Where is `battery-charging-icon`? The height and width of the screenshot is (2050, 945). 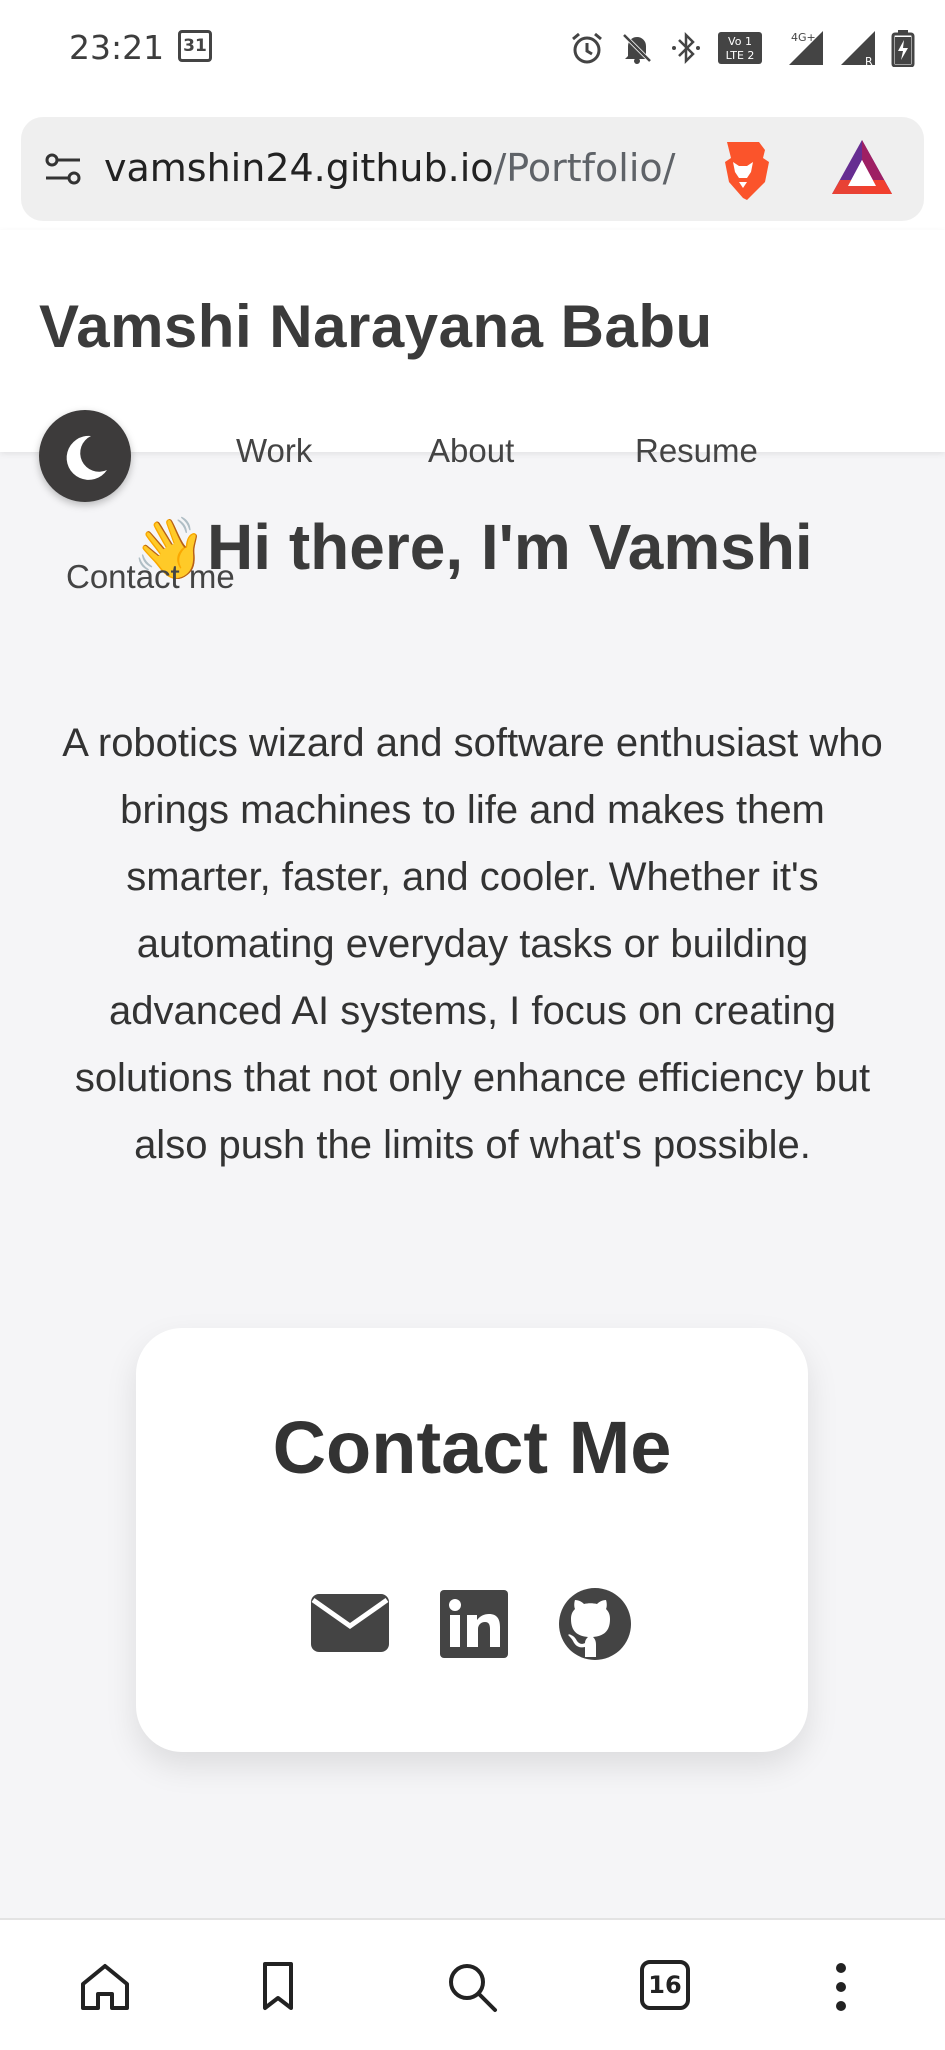
battery-charging-icon is located at coordinates (903, 48).